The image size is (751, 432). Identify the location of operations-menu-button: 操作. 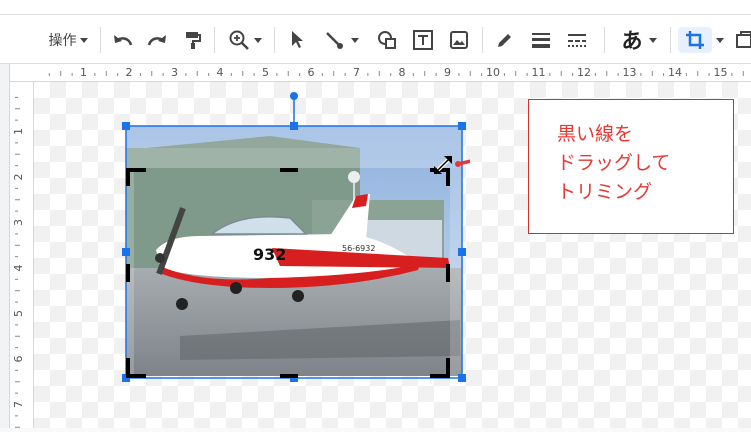
(68, 40).